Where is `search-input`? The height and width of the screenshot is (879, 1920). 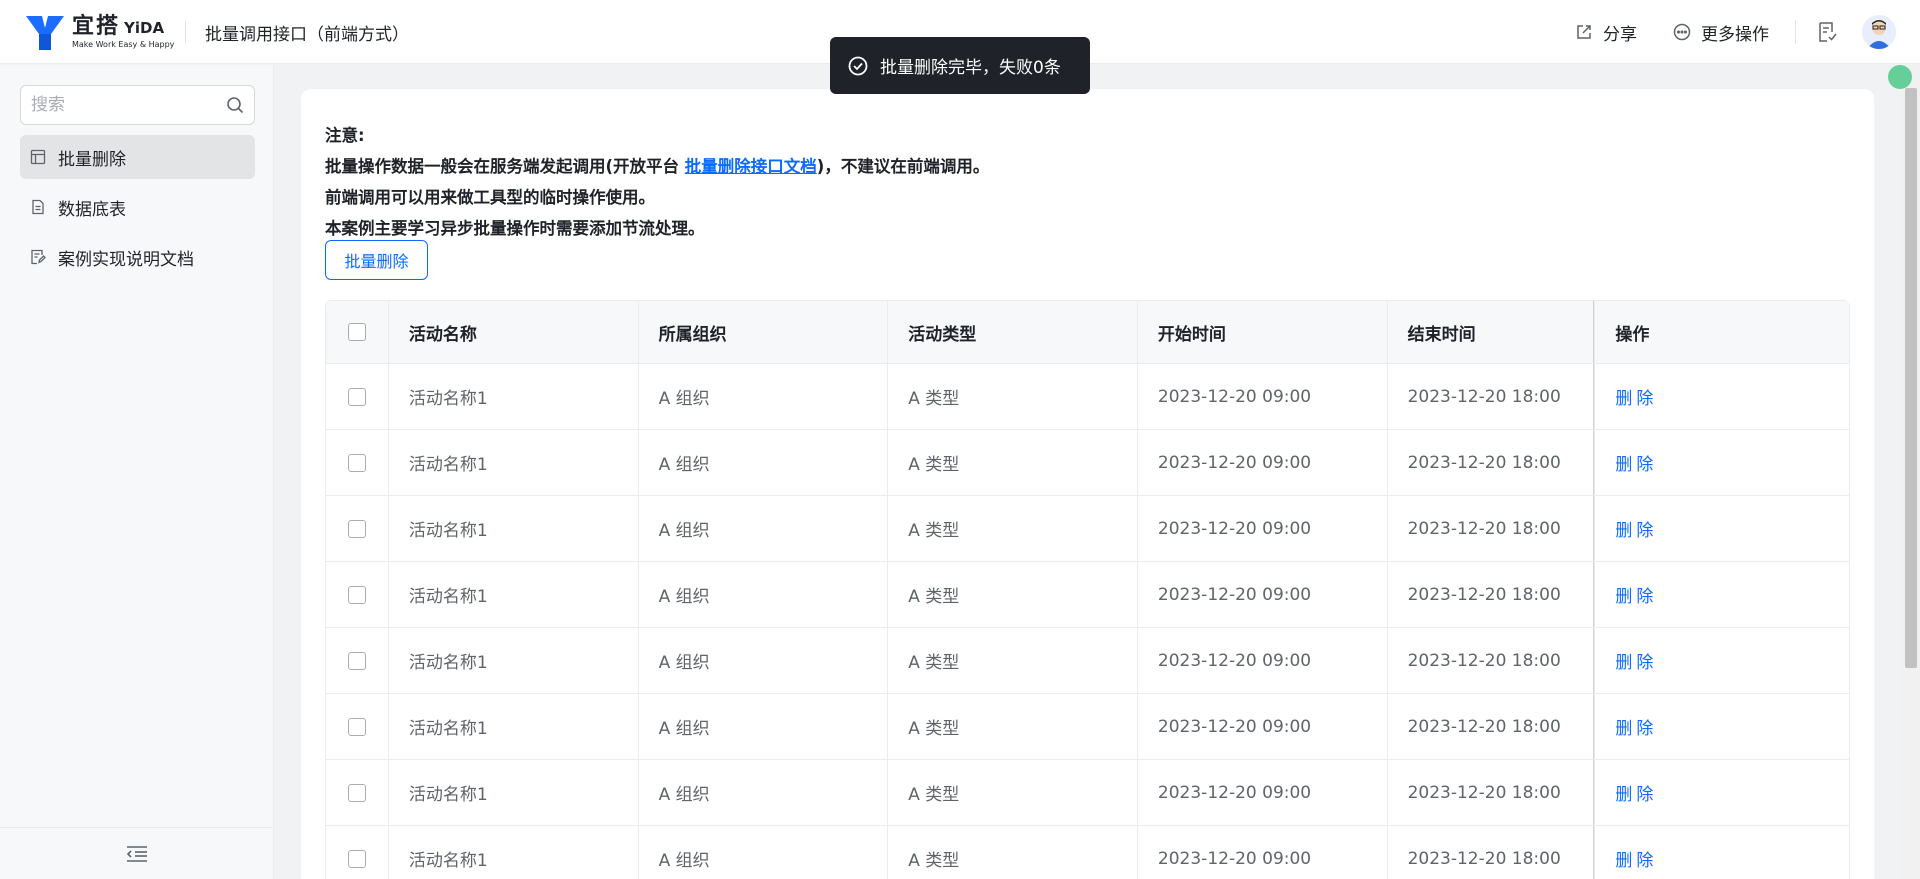 search-input is located at coordinates (126, 105).